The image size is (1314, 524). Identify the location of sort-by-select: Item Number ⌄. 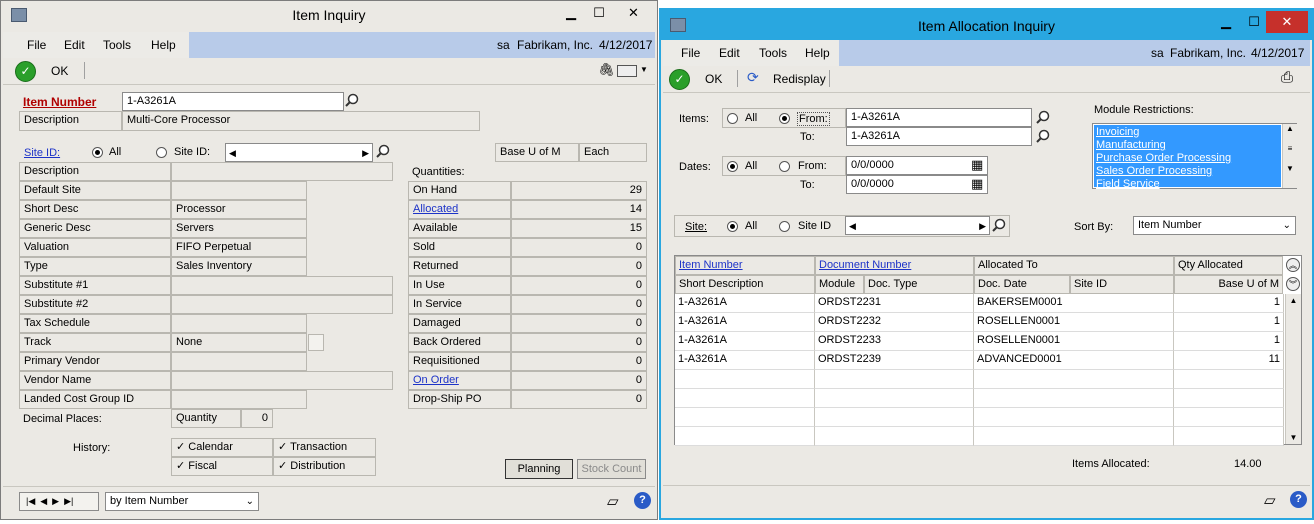
(1214, 225).